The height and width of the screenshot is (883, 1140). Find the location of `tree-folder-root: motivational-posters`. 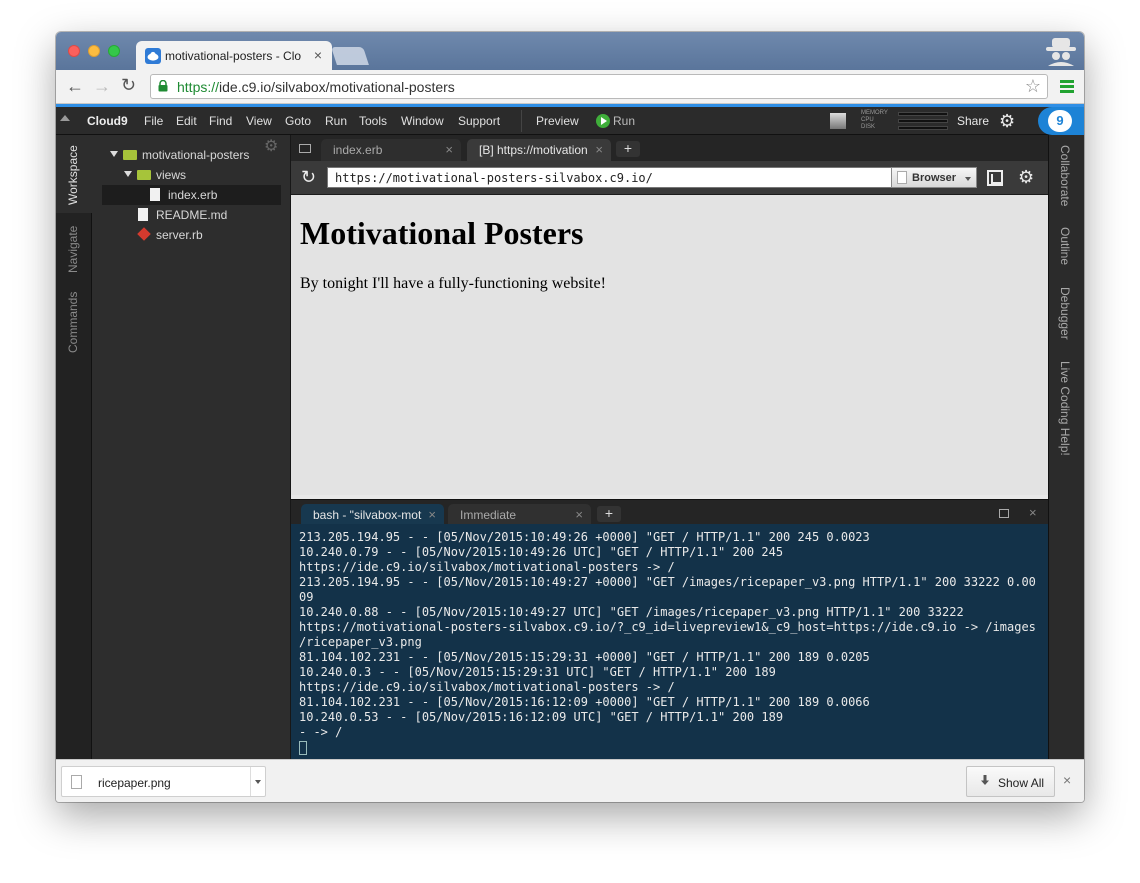

tree-folder-root: motivational-posters is located at coordinates (191, 155).